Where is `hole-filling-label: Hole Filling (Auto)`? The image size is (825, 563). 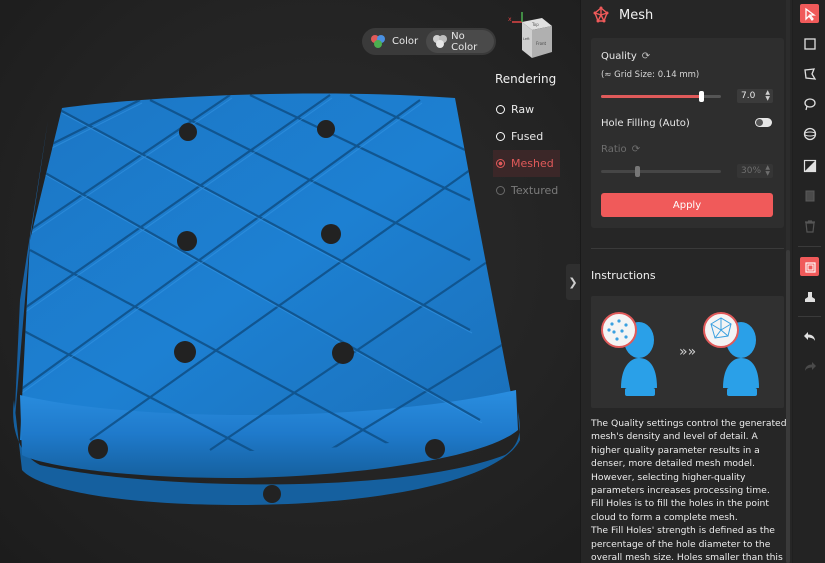 hole-filling-label: Hole Filling (Auto) is located at coordinates (645, 123).